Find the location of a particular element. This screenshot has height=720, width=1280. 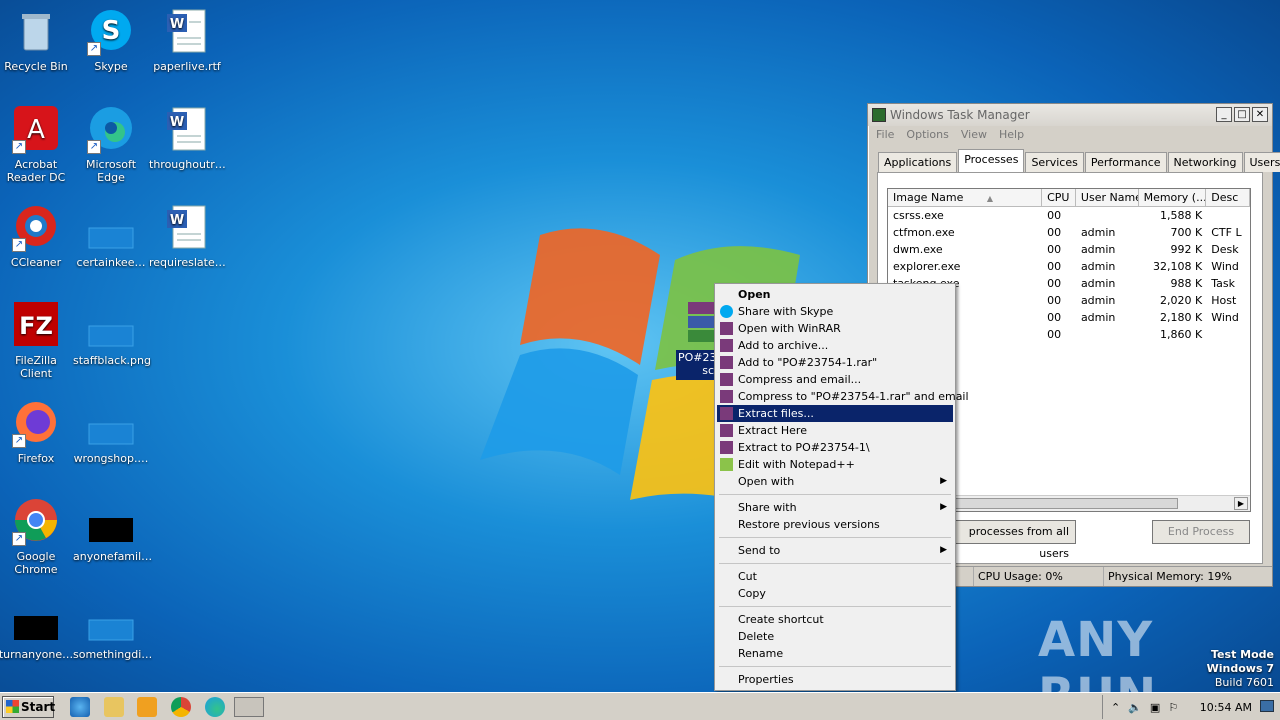

show-desktop-button is located at coordinates (1267, 706).